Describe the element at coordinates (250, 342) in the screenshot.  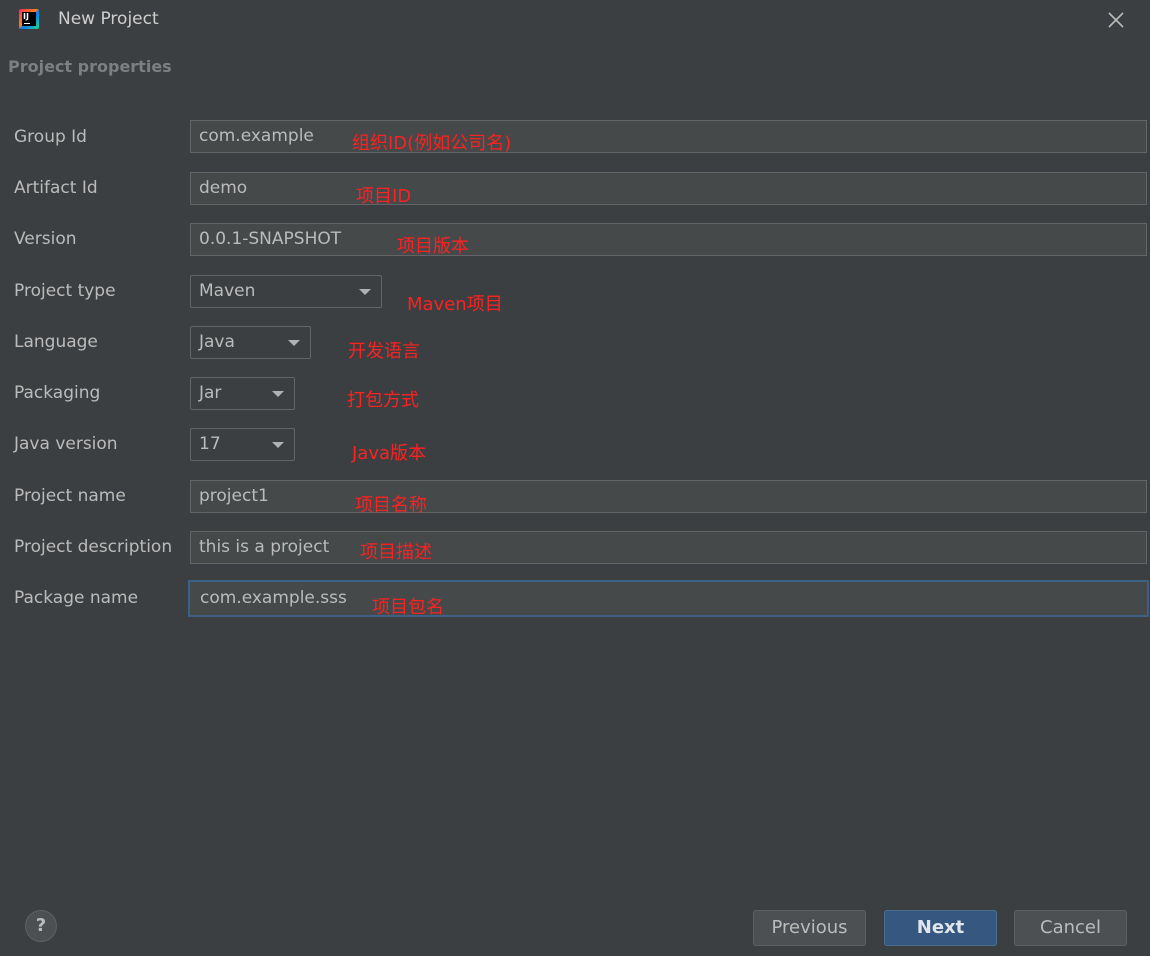
I see `language-select: Java` at that location.